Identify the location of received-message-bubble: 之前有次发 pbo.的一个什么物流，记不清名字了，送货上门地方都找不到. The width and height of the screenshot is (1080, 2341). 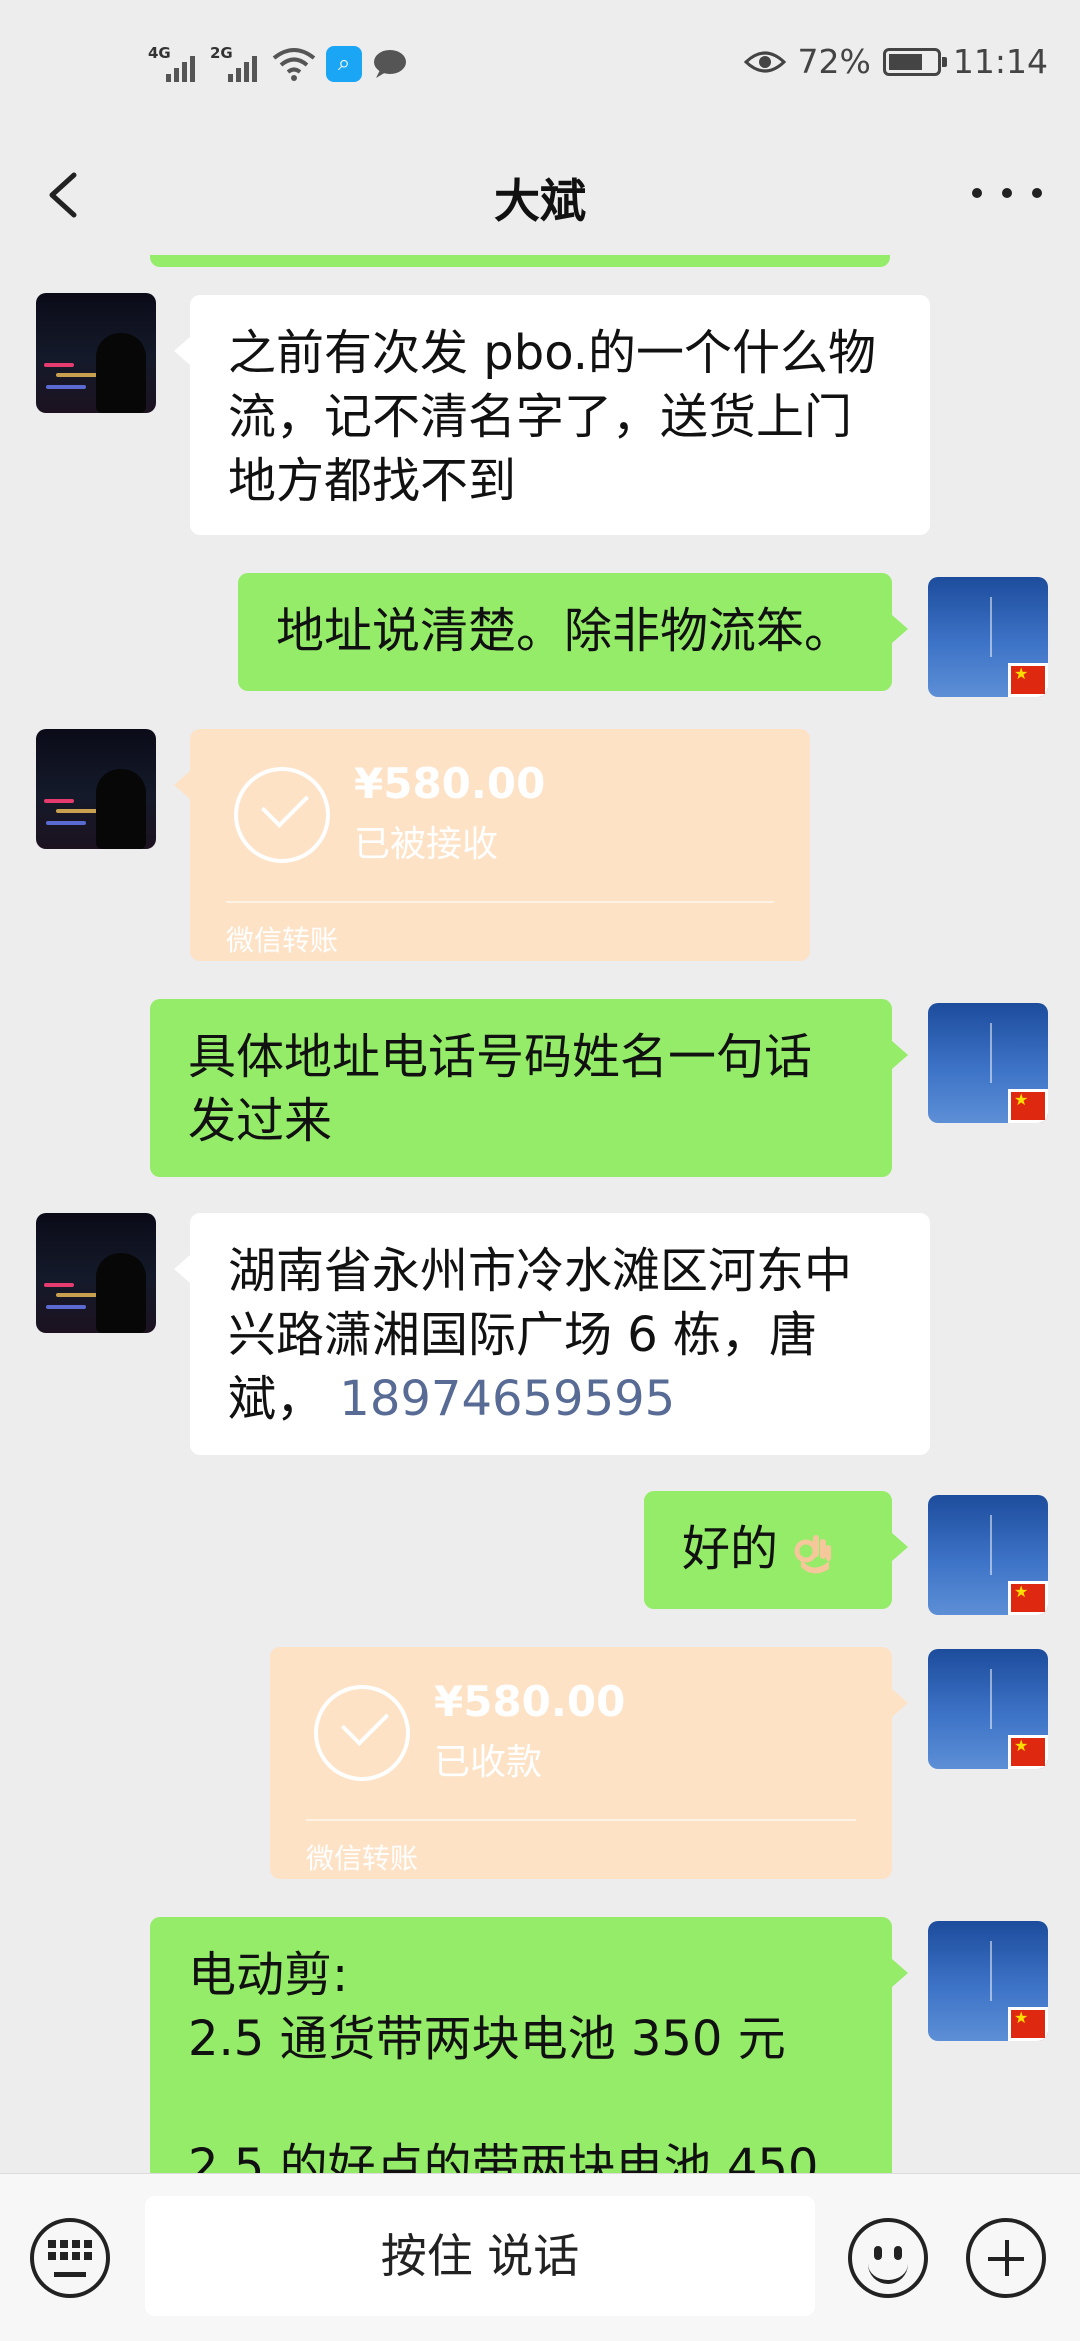
(552, 415).